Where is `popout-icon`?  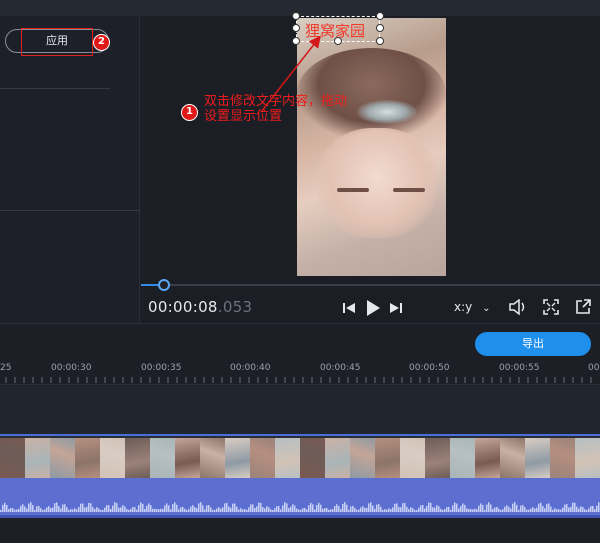
popout-icon is located at coordinates (583, 307).